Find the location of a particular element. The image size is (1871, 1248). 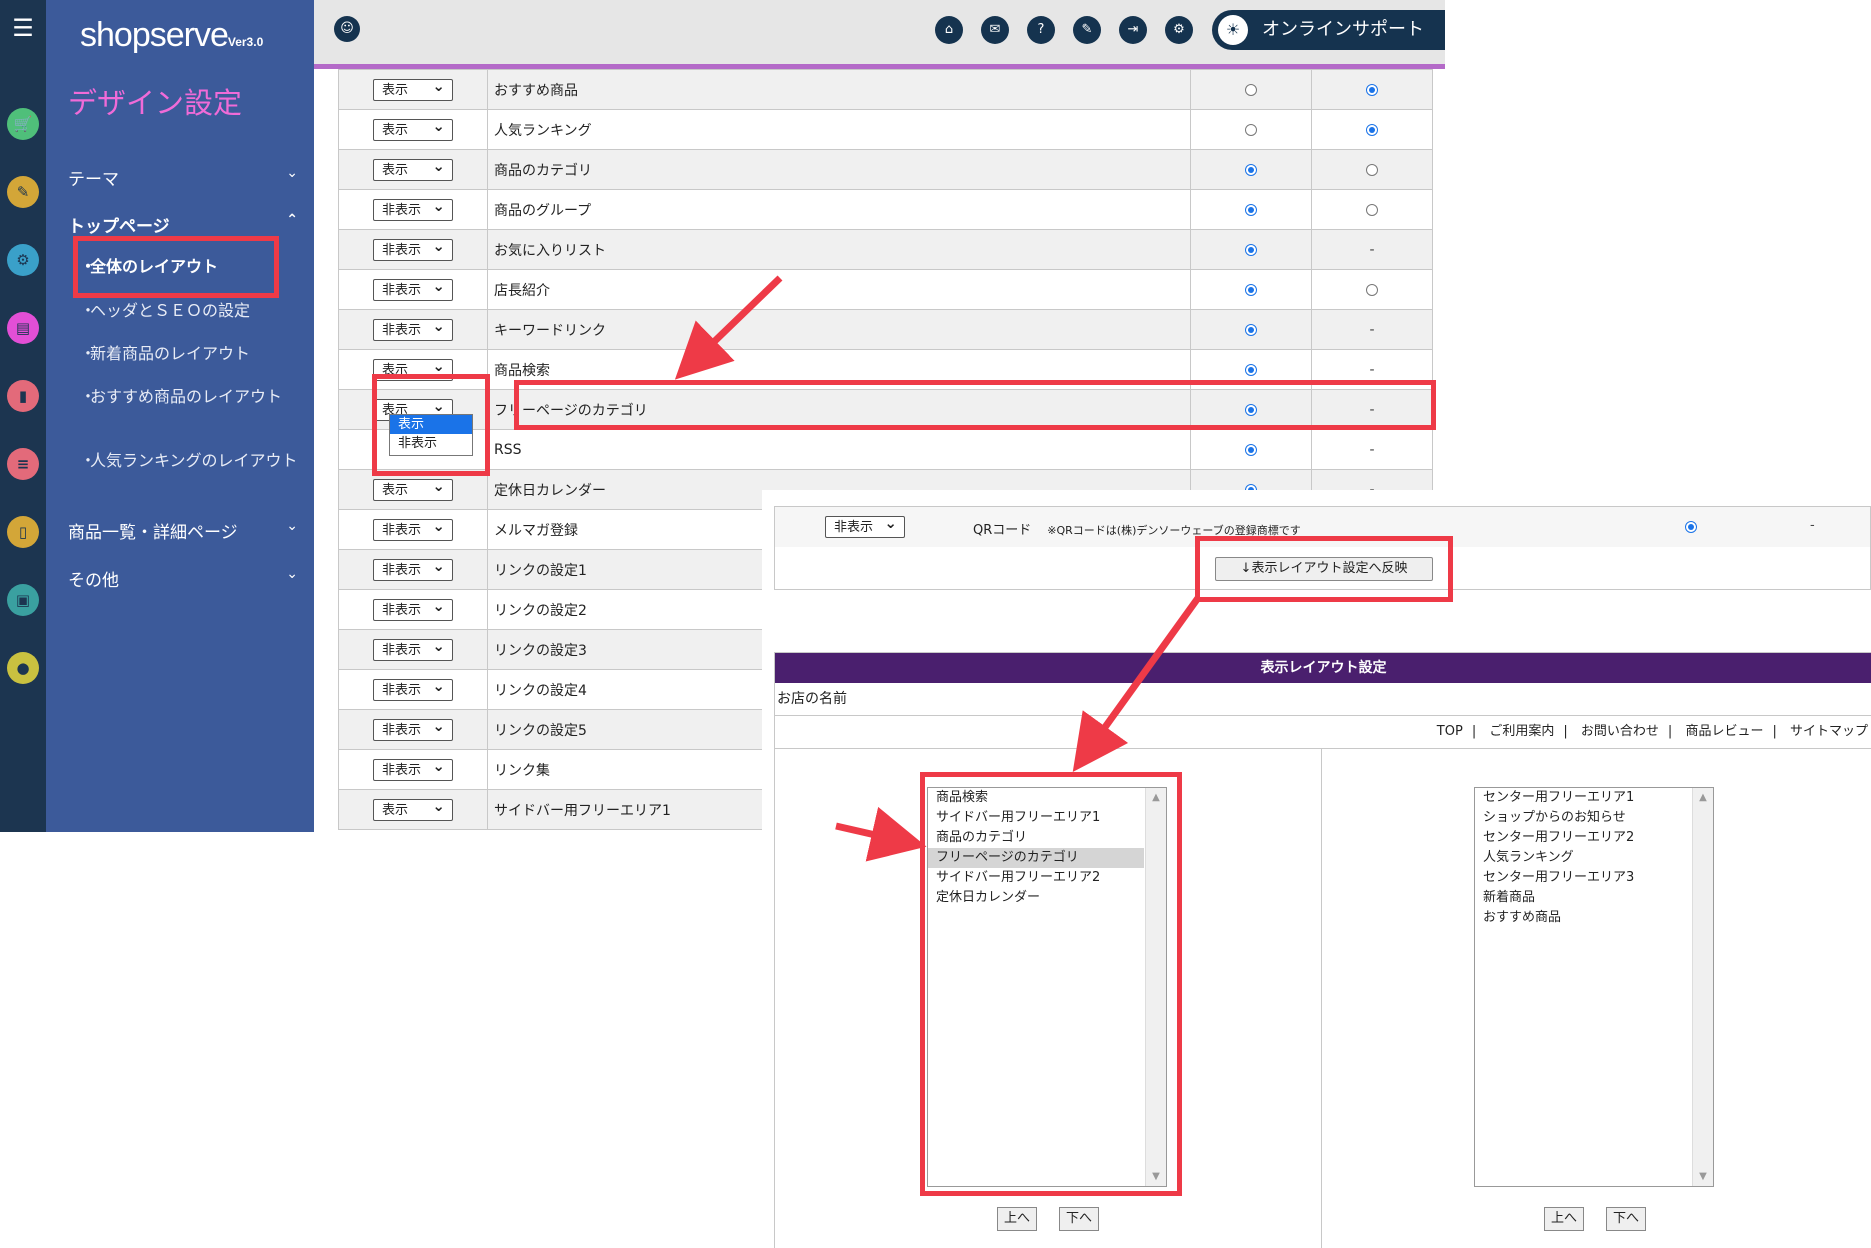

arrow-to-row is located at coordinates (728, 327).